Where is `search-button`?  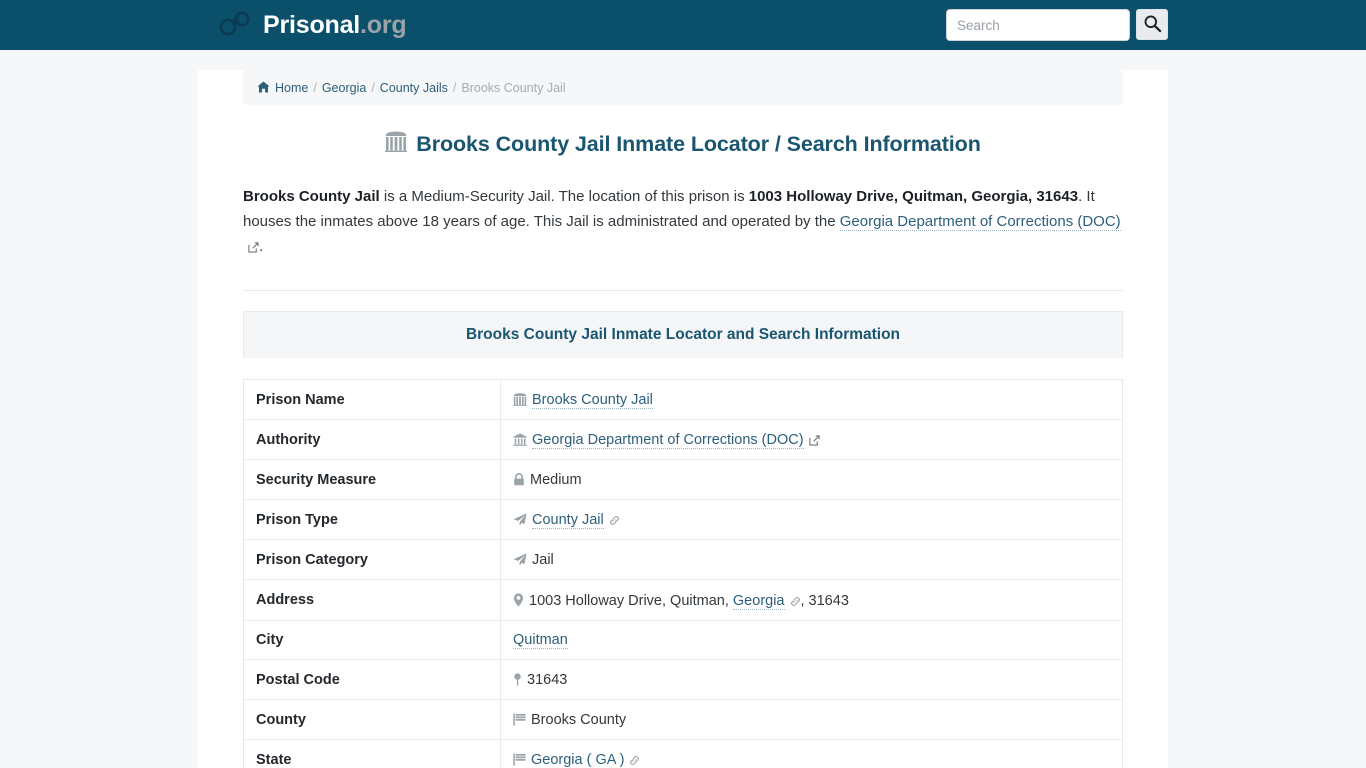
search-button is located at coordinates (1152, 24).